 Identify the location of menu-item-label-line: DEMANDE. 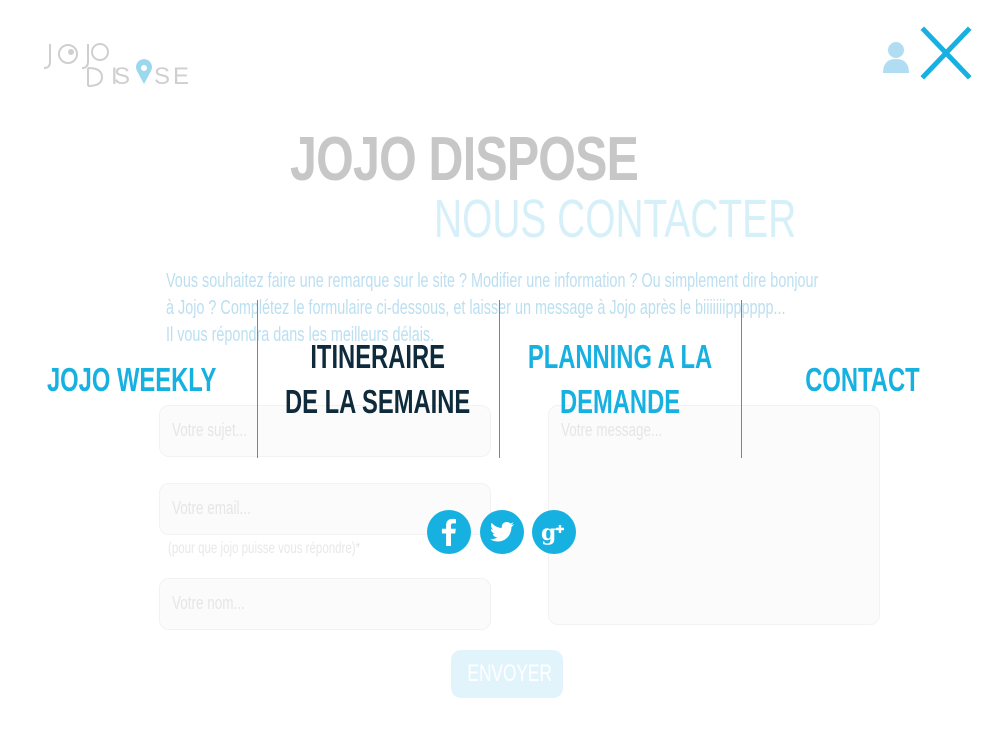
(620, 401).